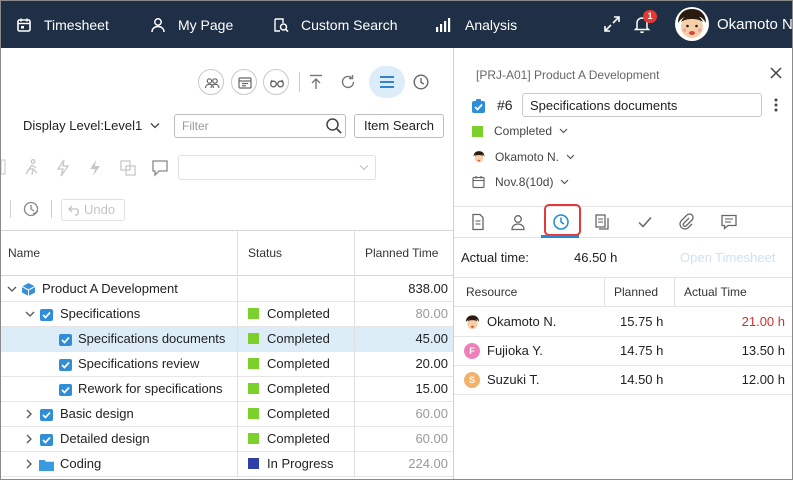 The width and height of the screenshot is (793, 480). Describe the element at coordinates (401, 253) in the screenshot. I see `column-header-planned-time: Planned Time` at that location.